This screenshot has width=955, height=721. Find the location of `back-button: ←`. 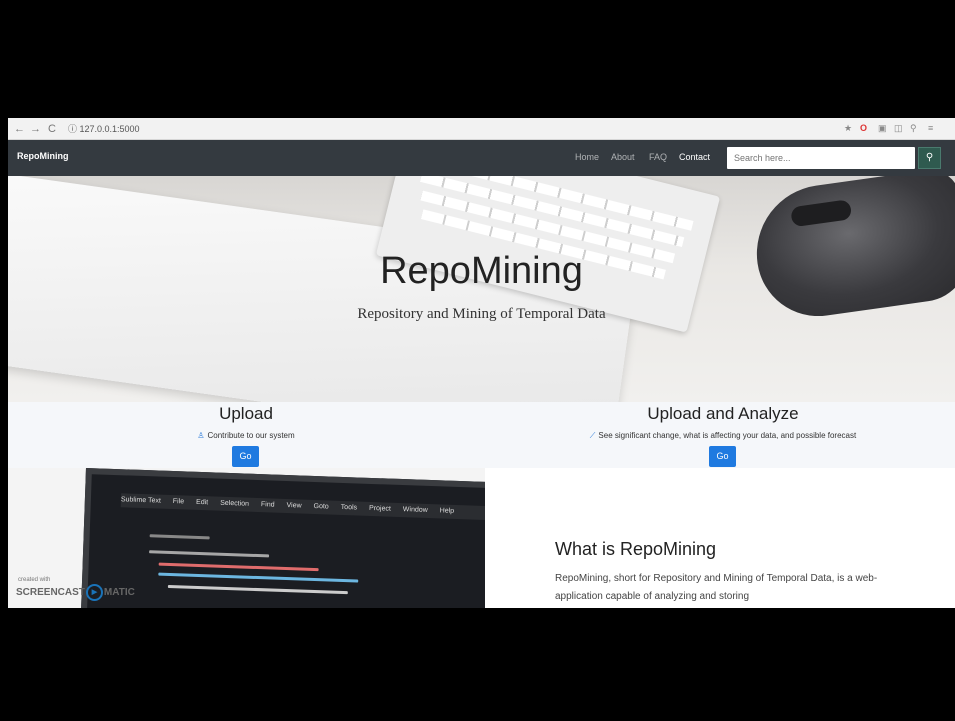

back-button: ← is located at coordinates (19, 129).